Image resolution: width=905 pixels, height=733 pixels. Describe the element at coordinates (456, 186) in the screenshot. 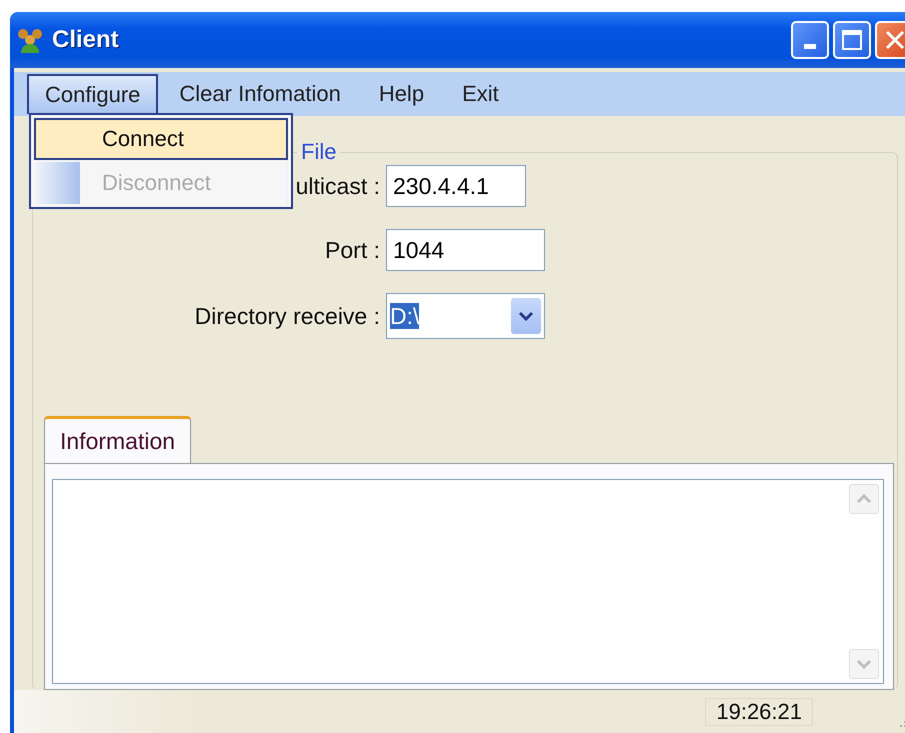

I see `input-field: 230.4.4.1` at that location.